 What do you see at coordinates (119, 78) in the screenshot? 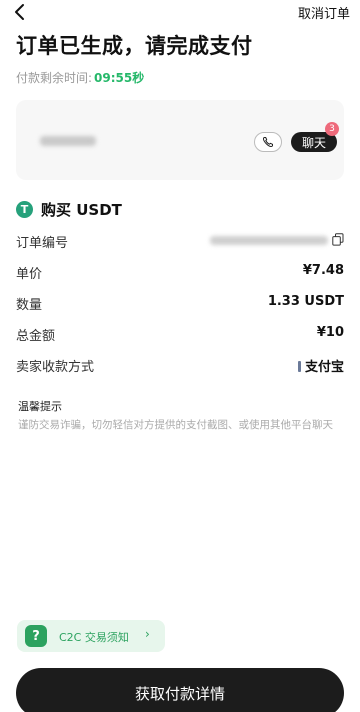
I see `timer-value: 09:55秒` at bounding box center [119, 78].